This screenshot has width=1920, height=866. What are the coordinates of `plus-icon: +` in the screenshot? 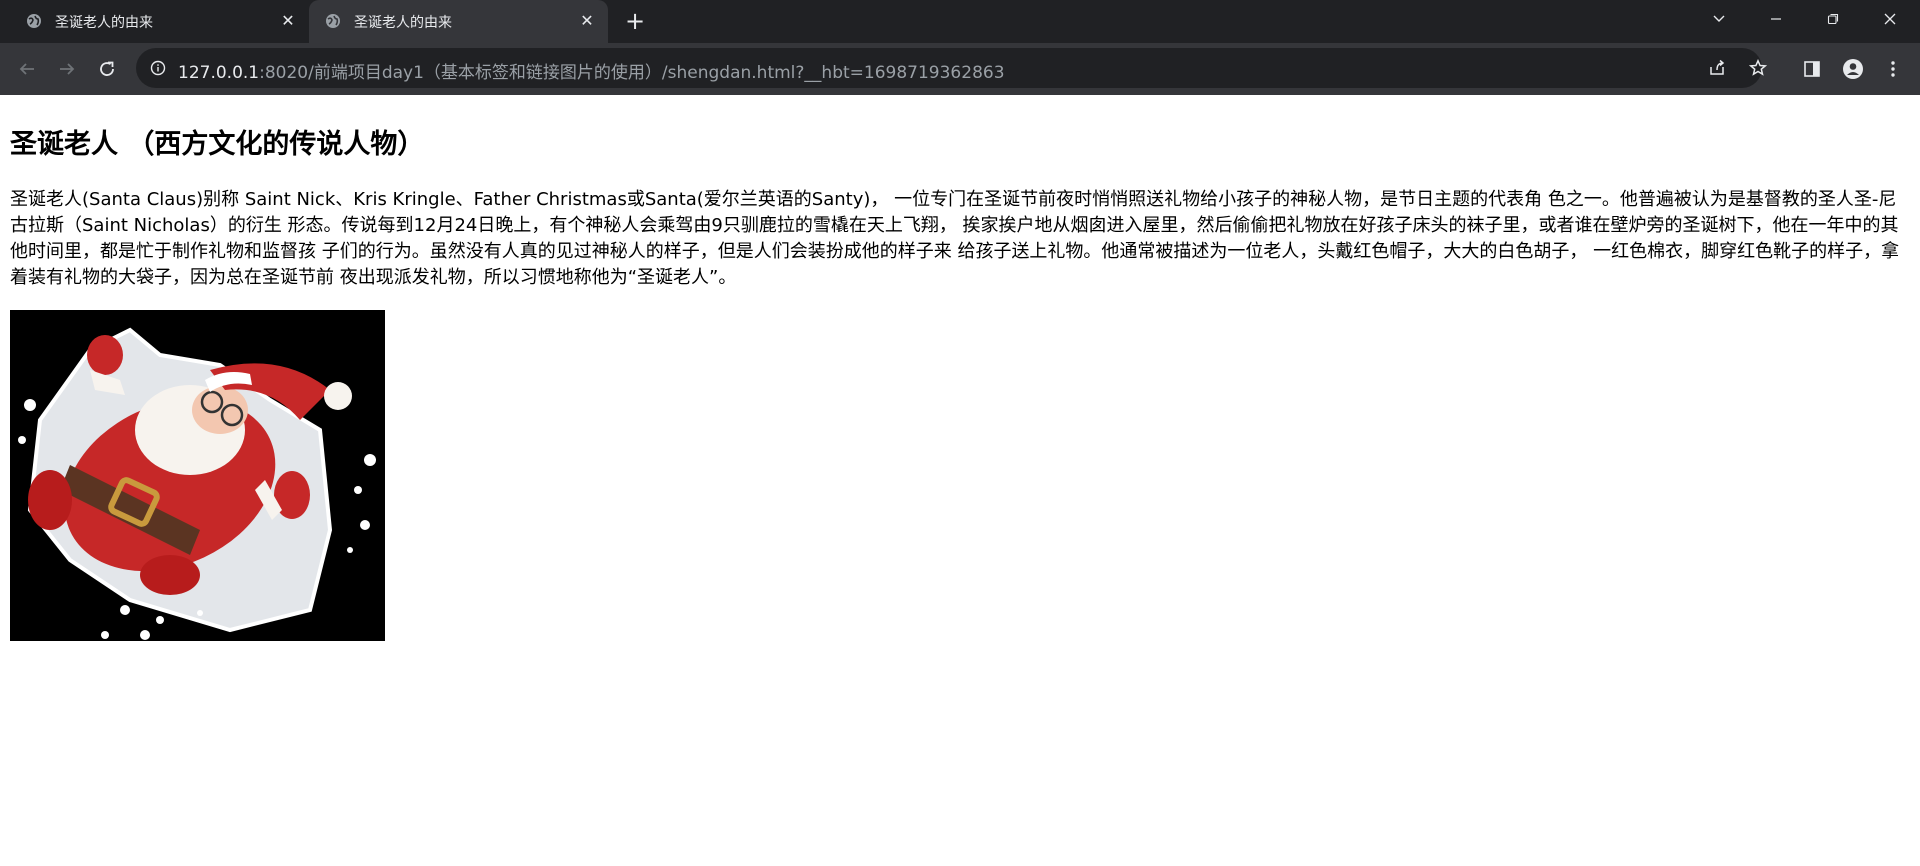 It's located at (635, 22).